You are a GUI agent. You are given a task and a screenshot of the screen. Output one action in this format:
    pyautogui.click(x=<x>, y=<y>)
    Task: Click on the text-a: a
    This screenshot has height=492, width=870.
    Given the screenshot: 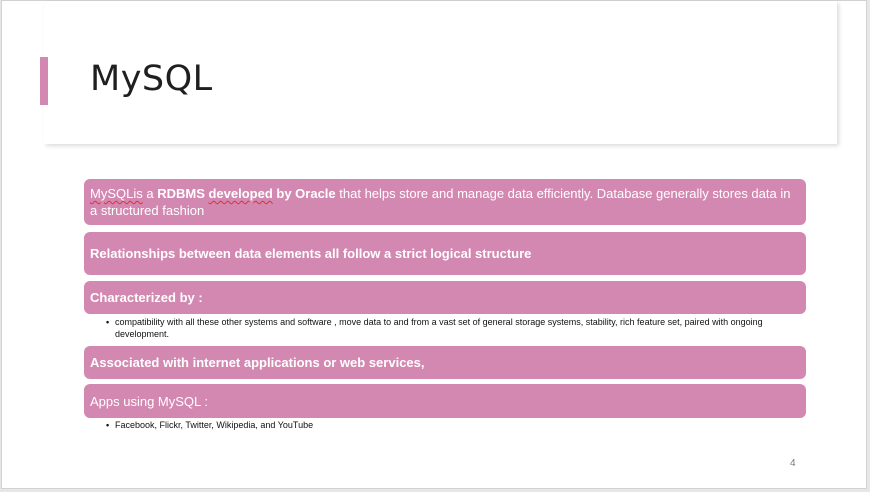 What is the action you would take?
    pyautogui.click(x=150, y=193)
    